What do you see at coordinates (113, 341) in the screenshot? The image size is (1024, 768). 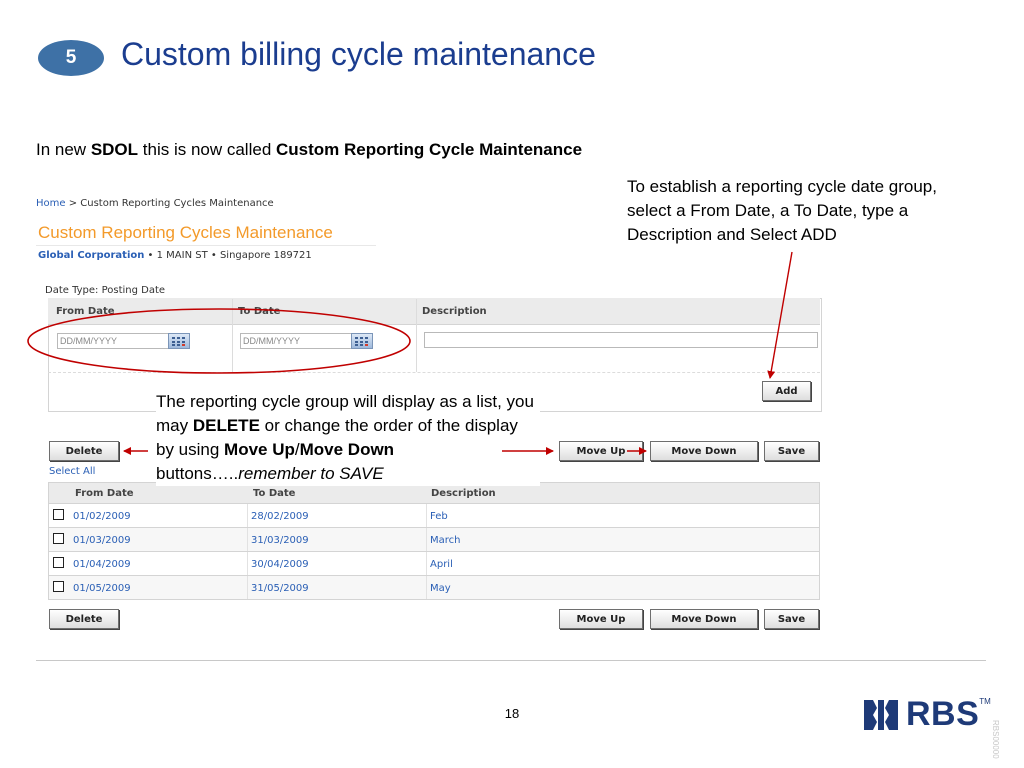 I see `from-date-input: DD/MM/YYYY` at bounding box center [113, 341].